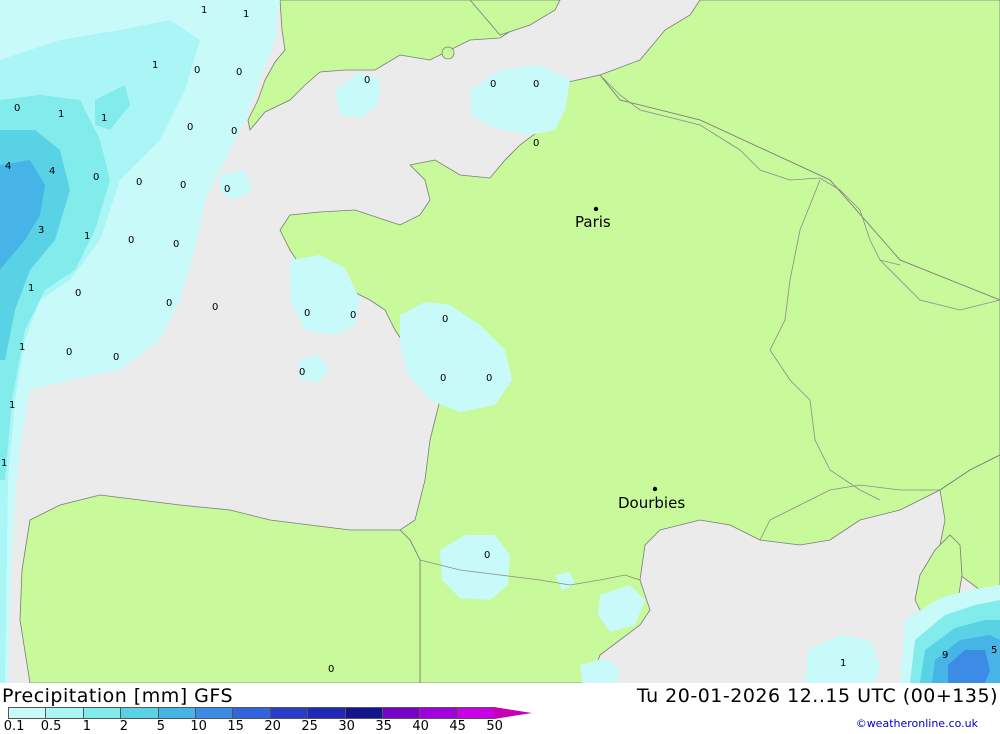 The height and width of the screenshot is (734, 1000). What do you see at coordinates (160, 726) in the screenshot?
I see `scale-label: 5` at bounding box center [160, 726].